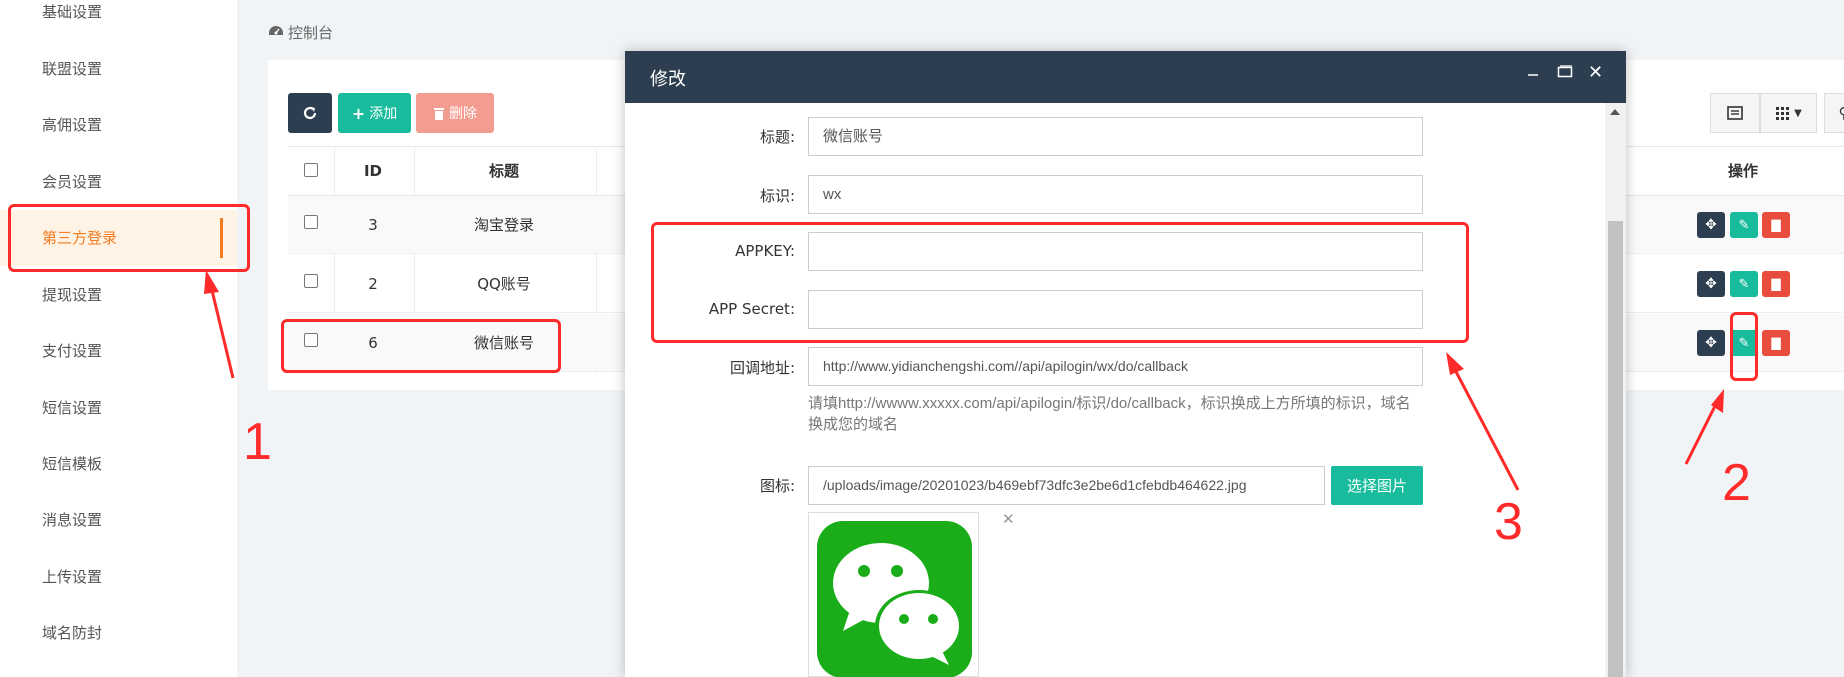 The image size is (1844, 677). Describe the element at coordinates (118, 20) in the screenshot. I see `sidebar-item-basic: 基础设置` at that location.